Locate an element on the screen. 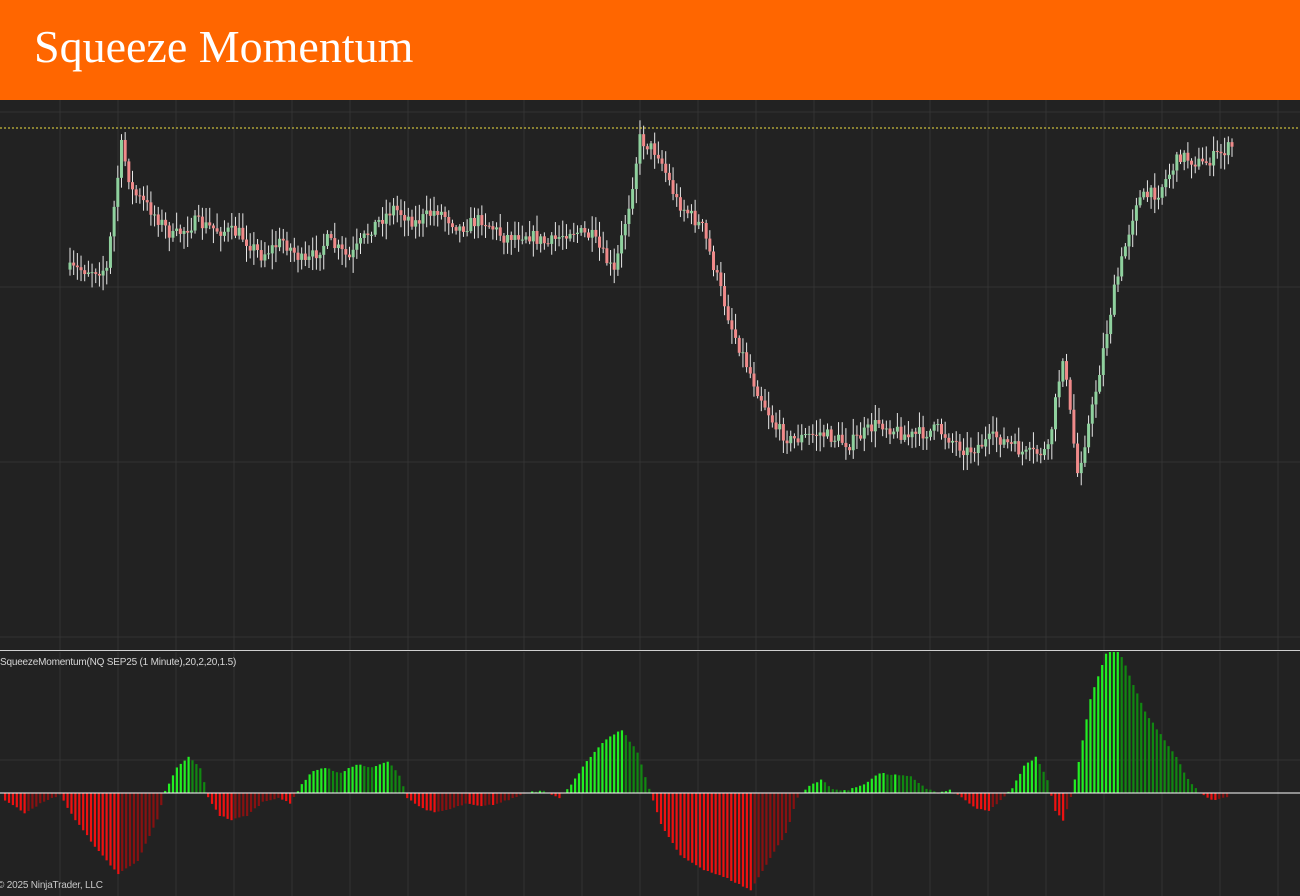 The width and height of the screenshot is (1300, 896). panel-divider is located at coordinates (650, 650).